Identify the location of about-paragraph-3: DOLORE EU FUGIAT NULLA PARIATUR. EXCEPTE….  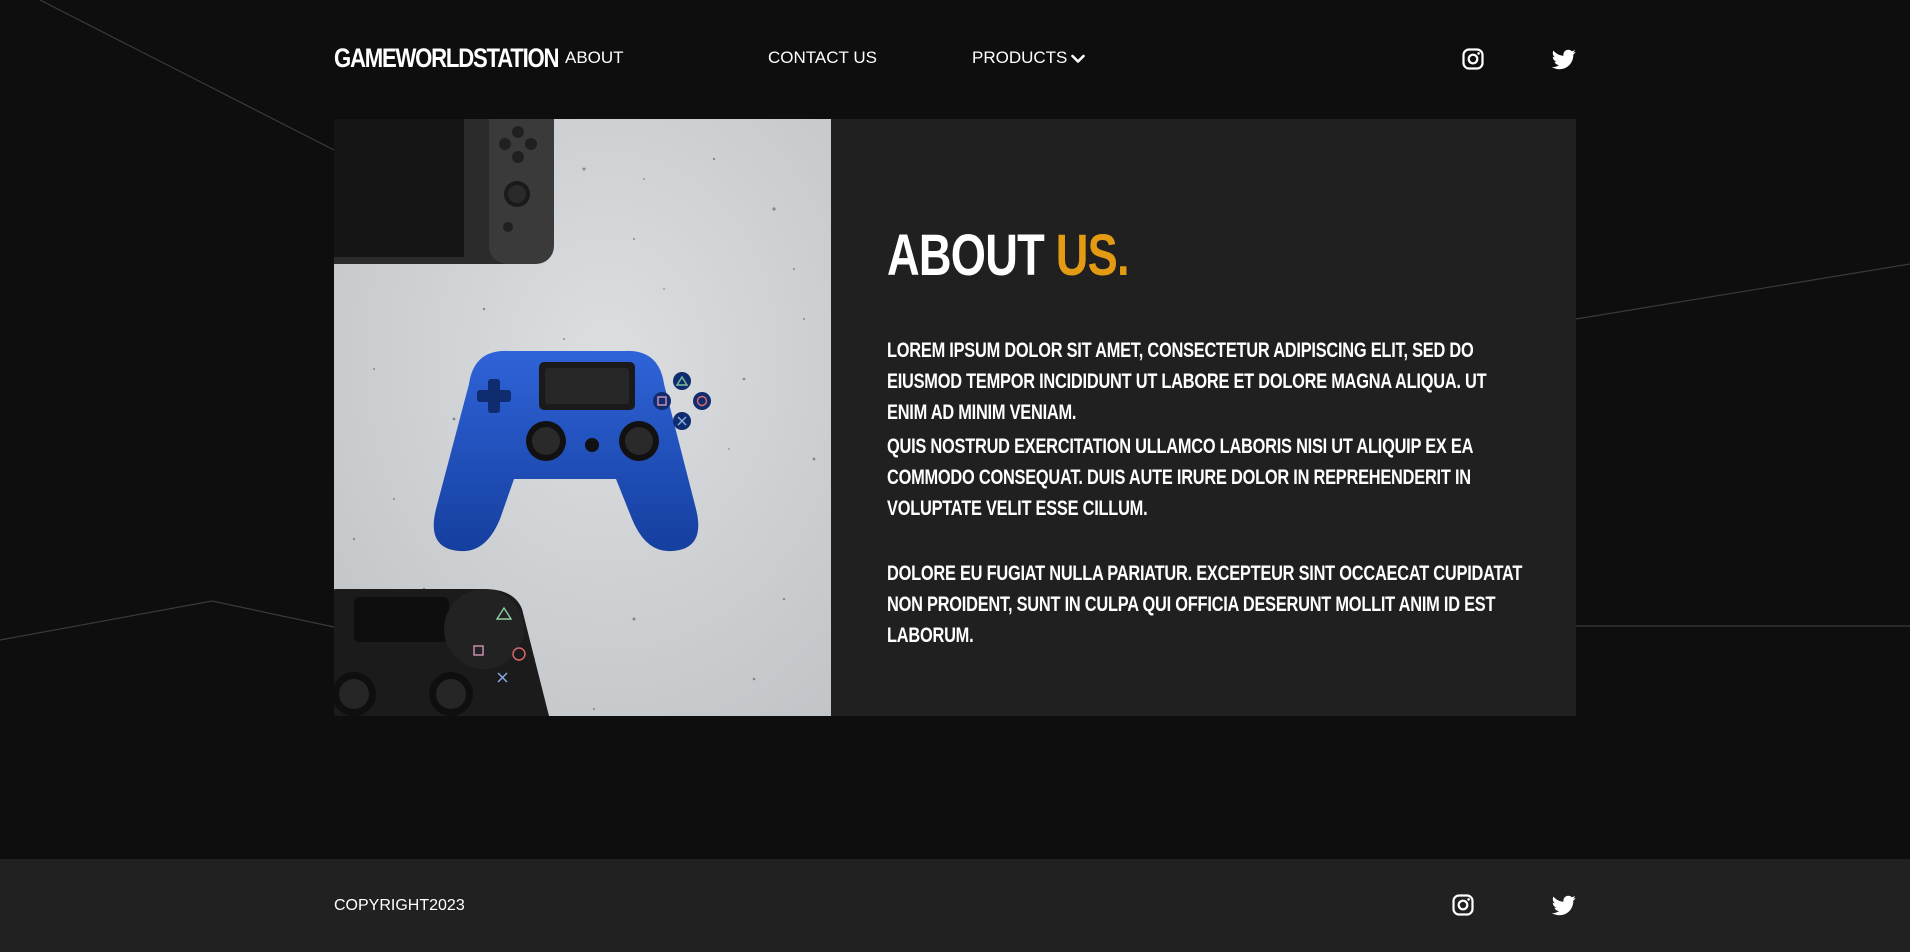
(1205, 604).